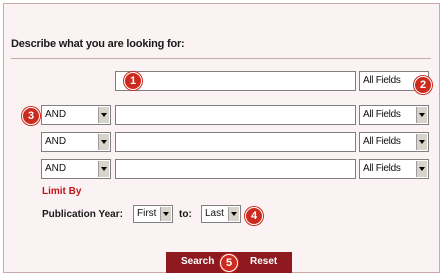  I want to click on search-row-1: All Fields, so click(222, 81).